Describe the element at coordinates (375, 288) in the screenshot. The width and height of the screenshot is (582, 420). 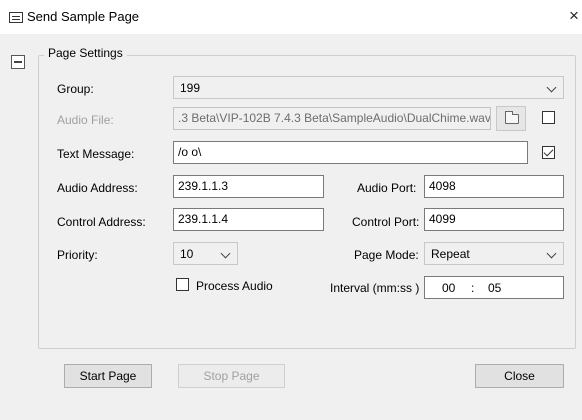
I see `interval-label: Interval (mm:ss )` at that location.